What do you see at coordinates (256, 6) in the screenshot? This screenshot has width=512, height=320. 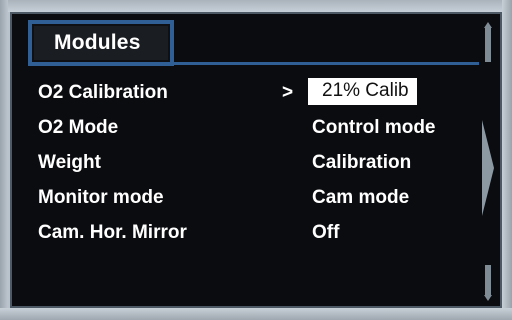 I see `device-bezel-top` at bounding box center [256, 6].